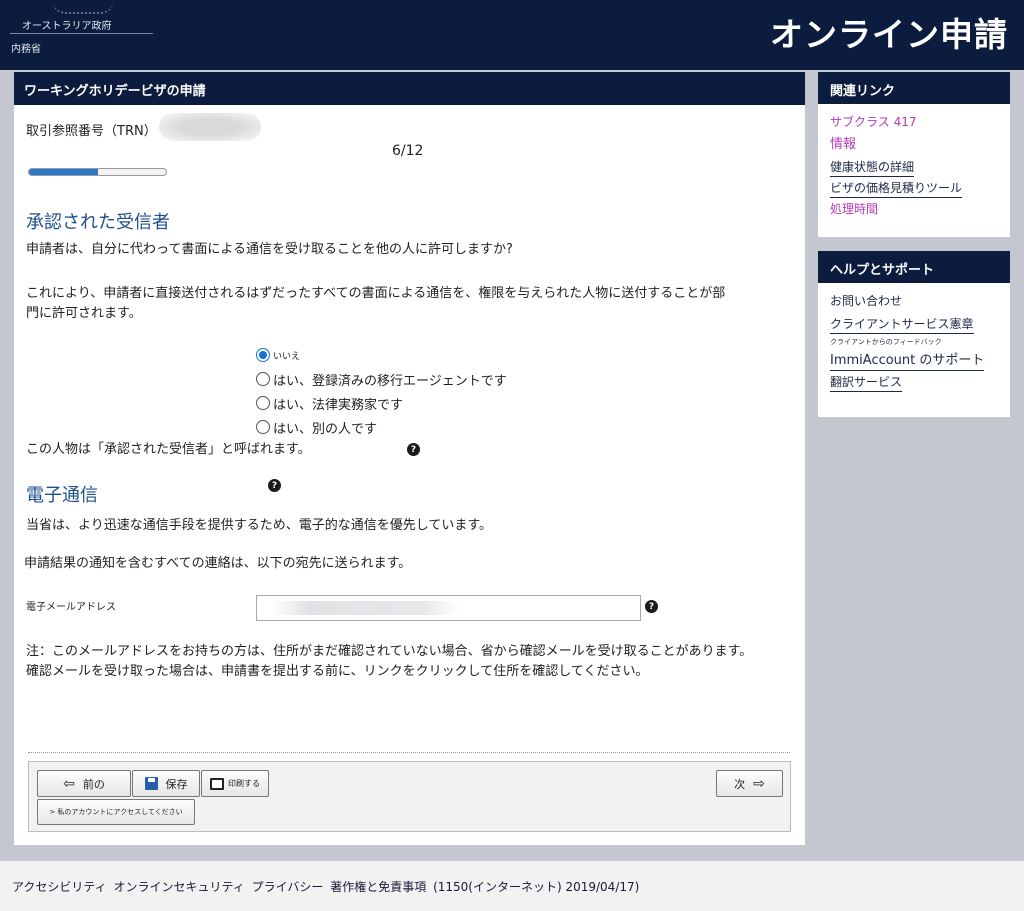 The width and height of the screenshot is (1024, 911). What do you see at coordinates (381, 427) in the screenshot?
I see `radio-option-other-person: はい、別の人です` at bounding box center [381, 427].